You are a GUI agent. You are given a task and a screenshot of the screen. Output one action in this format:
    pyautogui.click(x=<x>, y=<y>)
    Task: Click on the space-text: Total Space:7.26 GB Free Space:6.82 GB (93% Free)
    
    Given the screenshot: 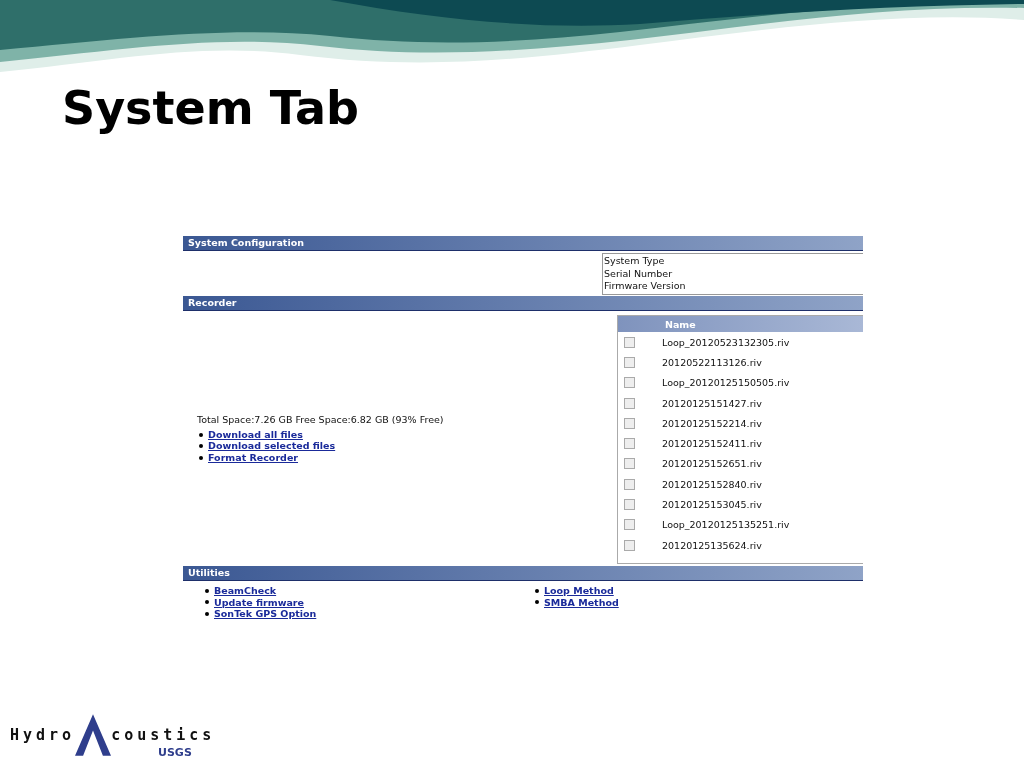 What is the action you would take?
    pyautogui.click(x=321, y=419)
    